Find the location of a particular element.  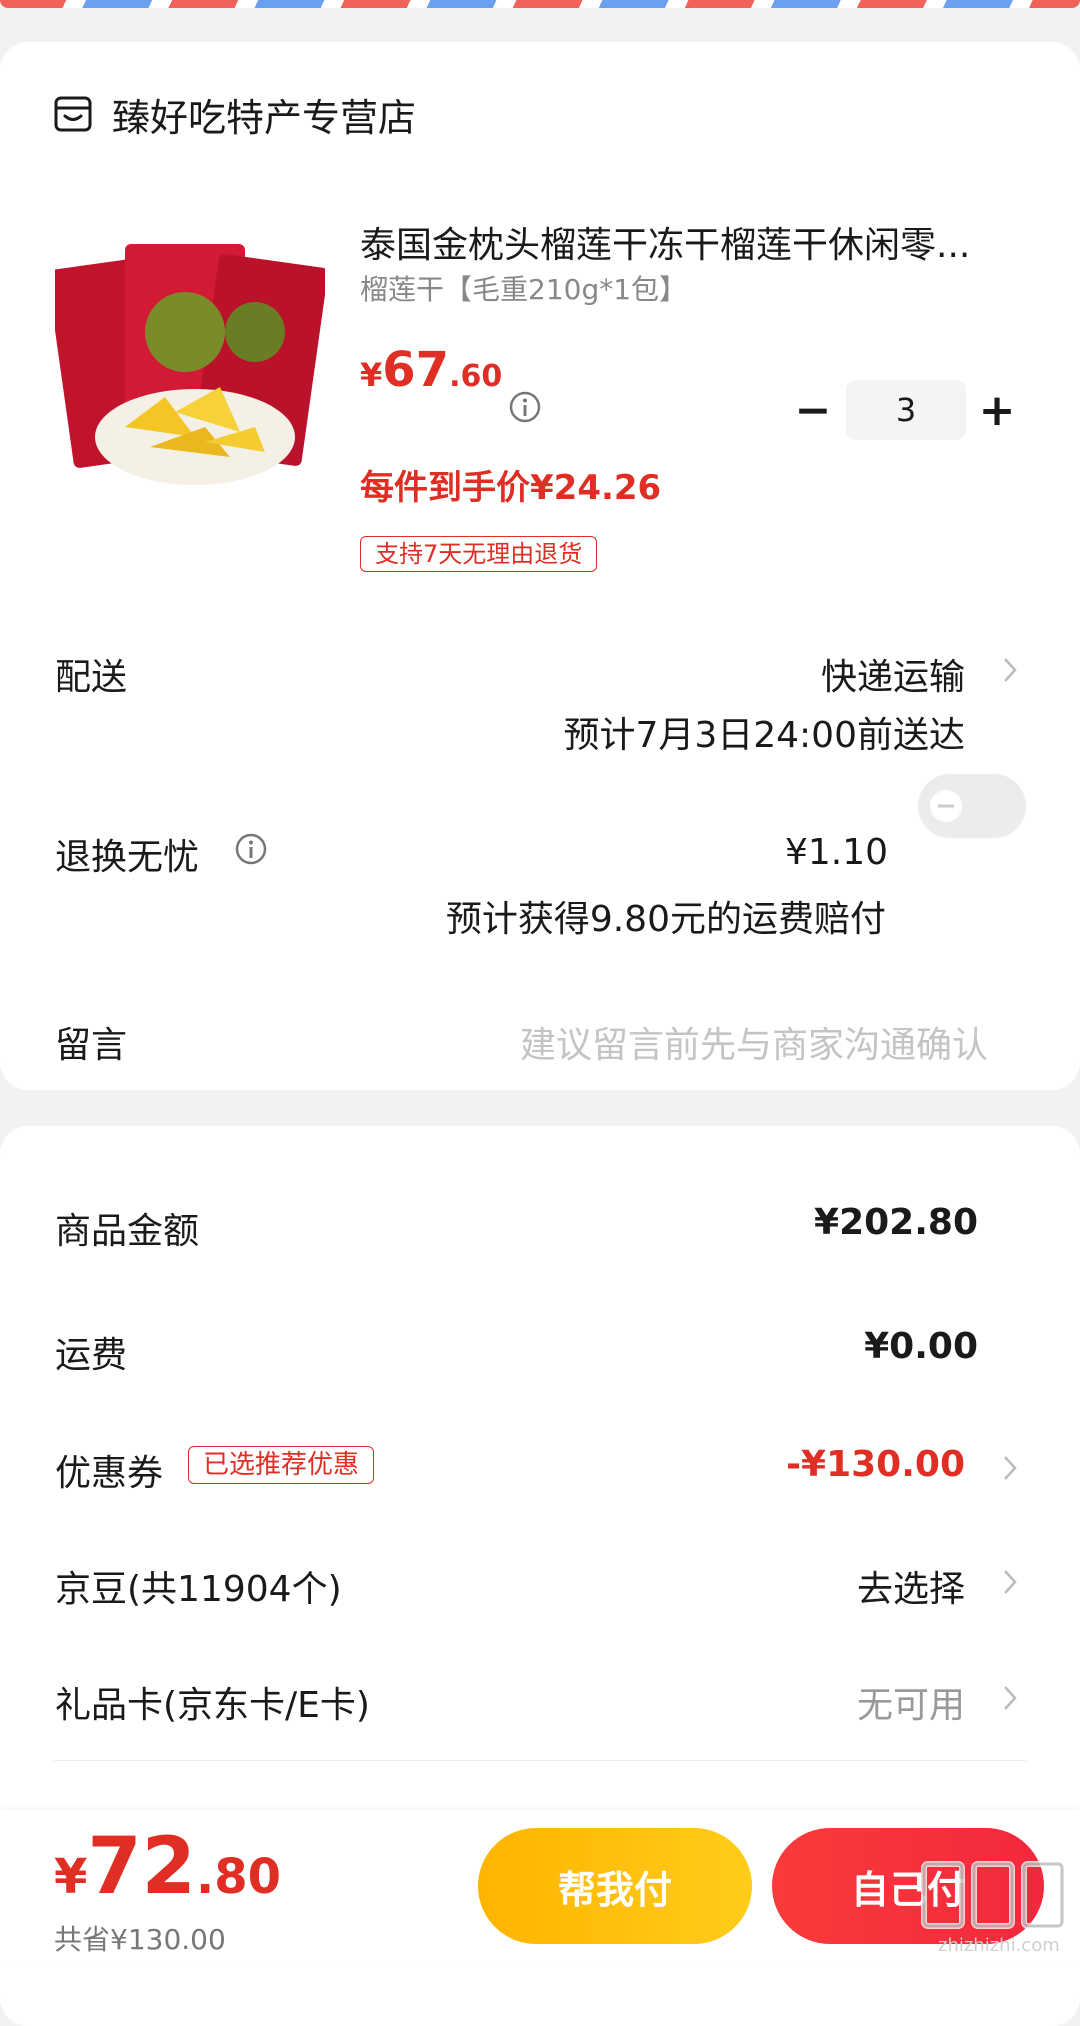

worry-free-label: 退换无忧 is located at coordinates (127, 857).